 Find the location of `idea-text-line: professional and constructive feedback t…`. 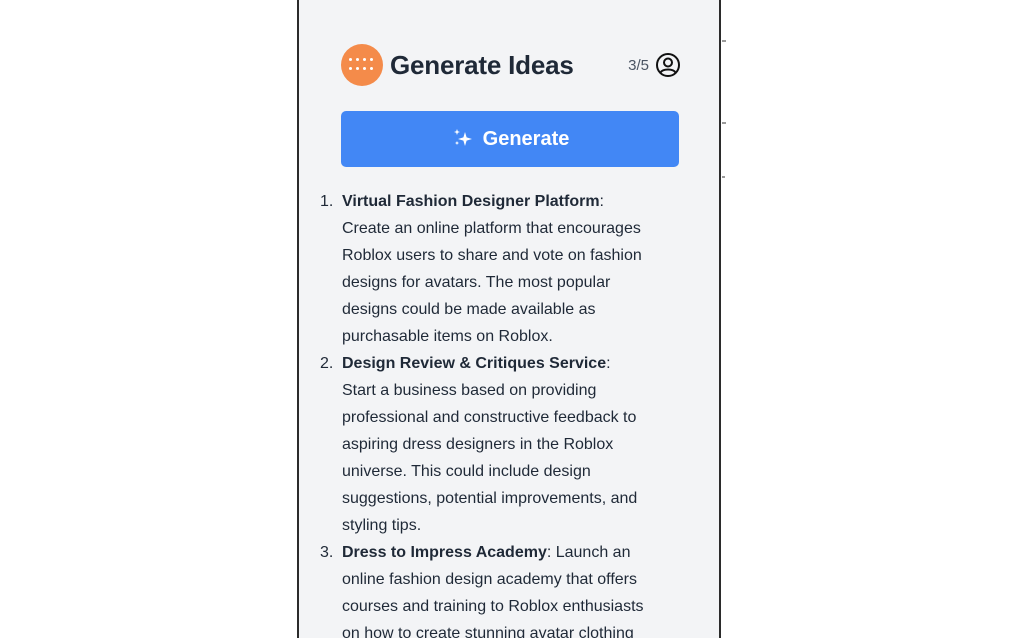

idea-text-line: professional and constructive feedback t… is located at coordinates (489, 417).